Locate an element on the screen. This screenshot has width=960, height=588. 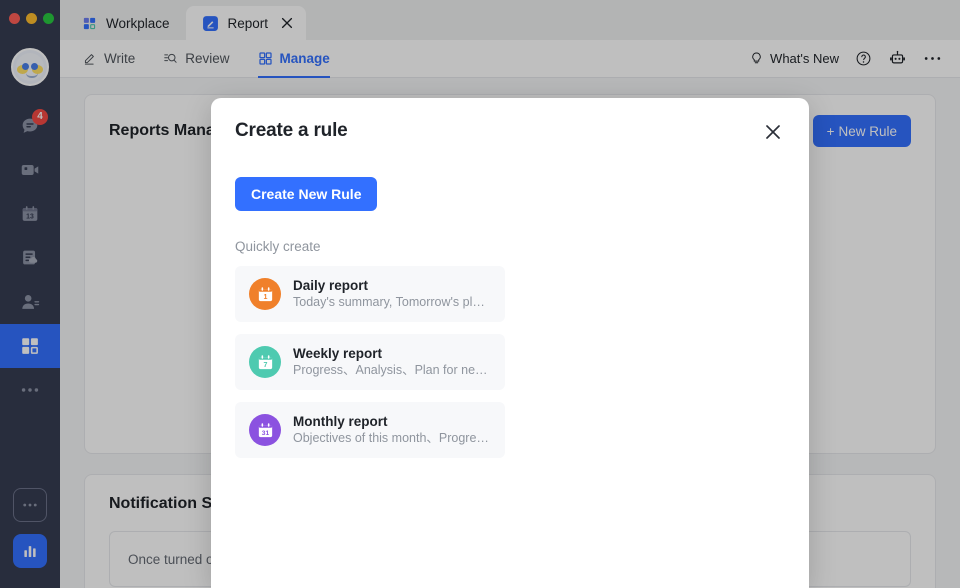
svg-text: 31 is located at coordinates (265, 432).